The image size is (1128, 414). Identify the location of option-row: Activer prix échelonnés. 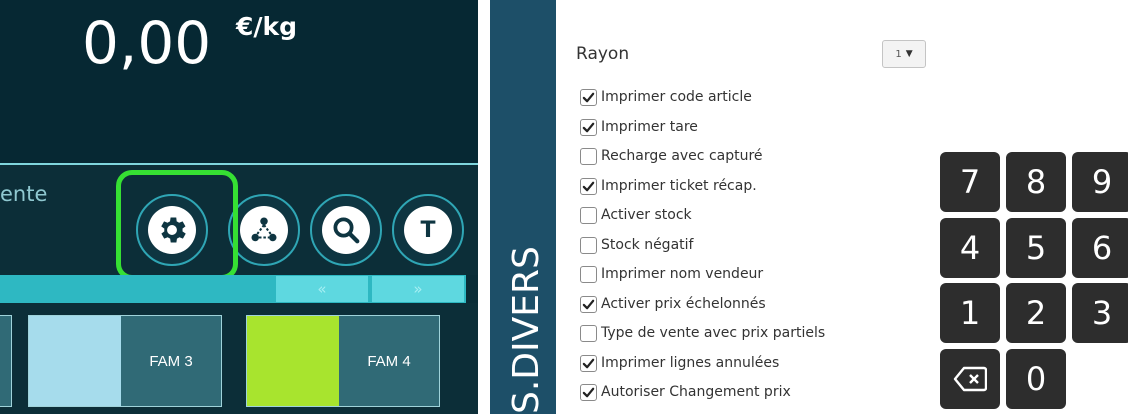
(673, 304).